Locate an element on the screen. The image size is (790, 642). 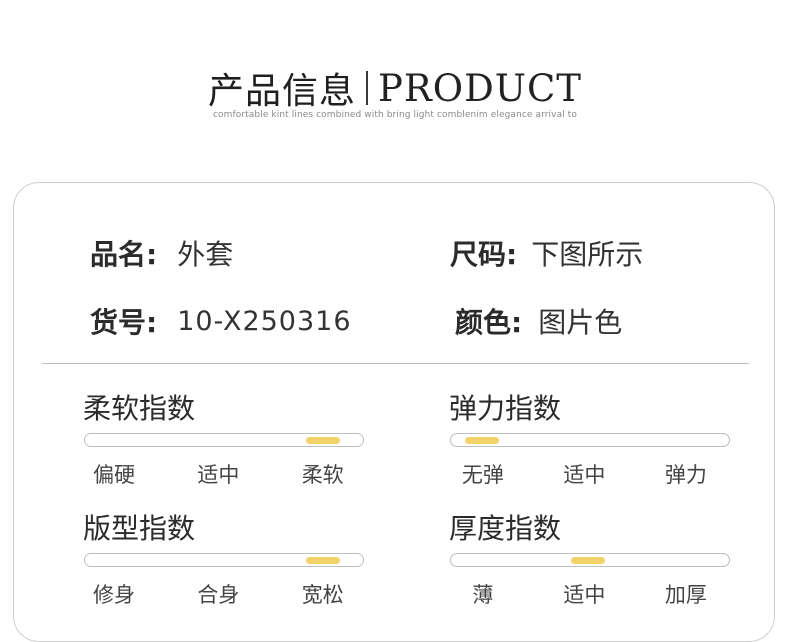
scale-label-high: 柔软 is located at coordinates (322, 475).